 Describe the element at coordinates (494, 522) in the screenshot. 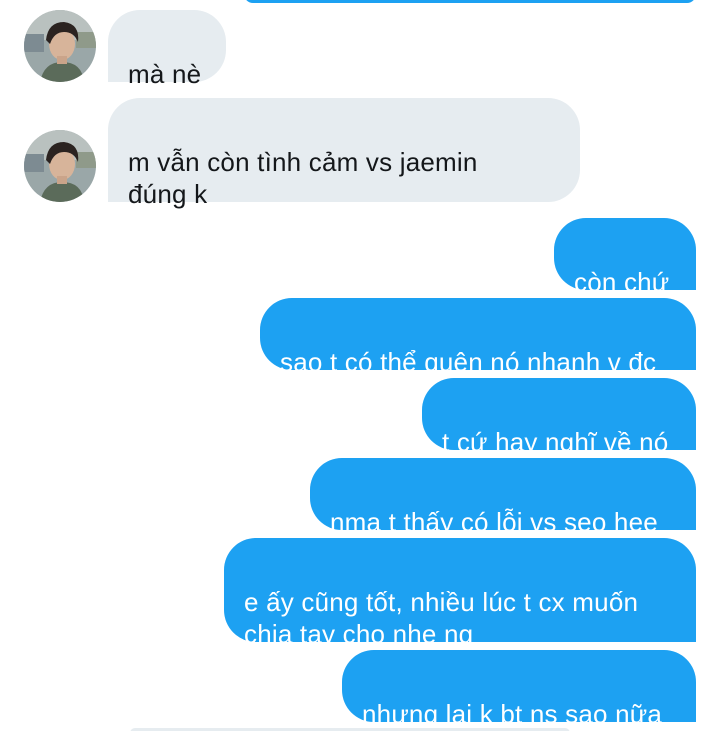

I see `message-text: nma t thấy có lỗi vs seo hee` at that location.